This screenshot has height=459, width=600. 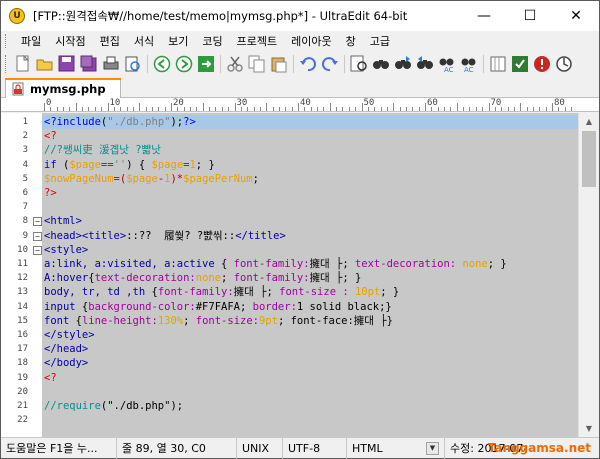 What do you see at coordinates (310, 363) in the screenshot?
I see `code-cell: </body>` at bounding box center [310, 363].